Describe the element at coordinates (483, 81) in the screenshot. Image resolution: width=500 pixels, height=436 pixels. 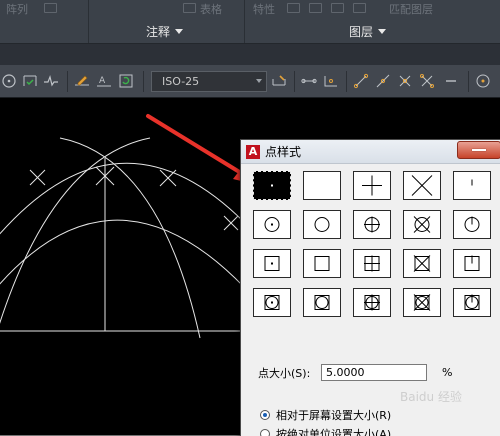
I see `center-mark-icon` at that location.